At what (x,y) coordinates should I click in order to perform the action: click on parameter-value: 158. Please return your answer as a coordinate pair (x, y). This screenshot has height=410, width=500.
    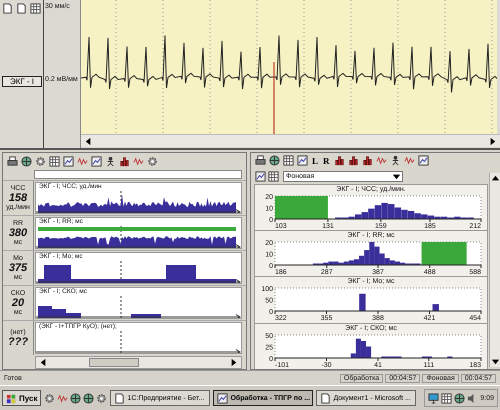
    Looking at the image, I should click on (18, 198).